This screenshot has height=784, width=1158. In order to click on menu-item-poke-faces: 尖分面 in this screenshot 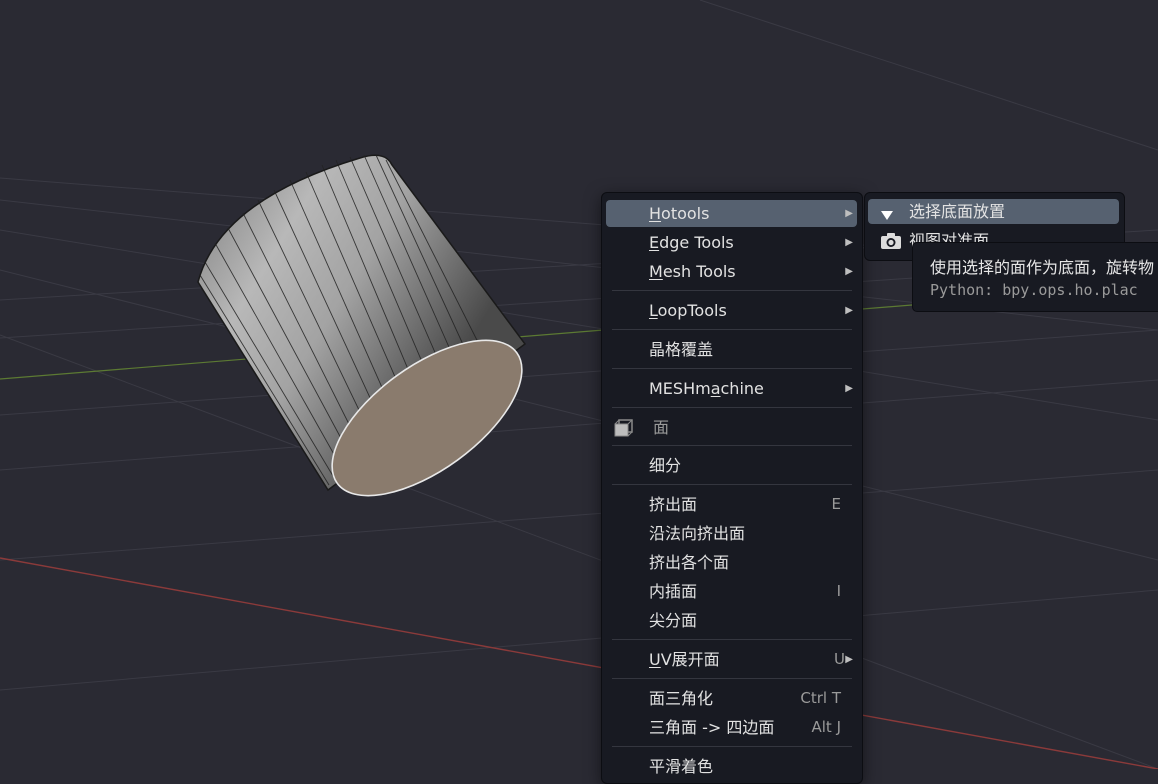, I will do `click(731, 620)`.